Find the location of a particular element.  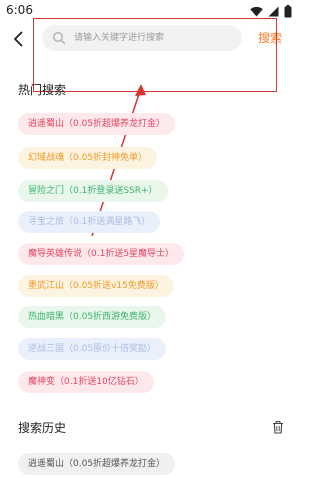

hot-search-tag: 逆战三国（0.05原价十倍奖励） is located at coordinates (92, 349).